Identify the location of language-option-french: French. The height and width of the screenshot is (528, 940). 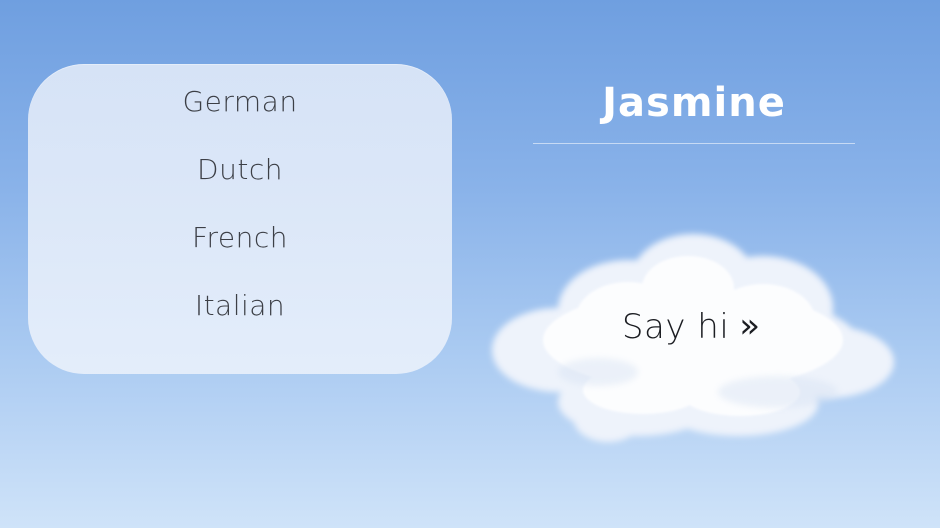
(240, 252).